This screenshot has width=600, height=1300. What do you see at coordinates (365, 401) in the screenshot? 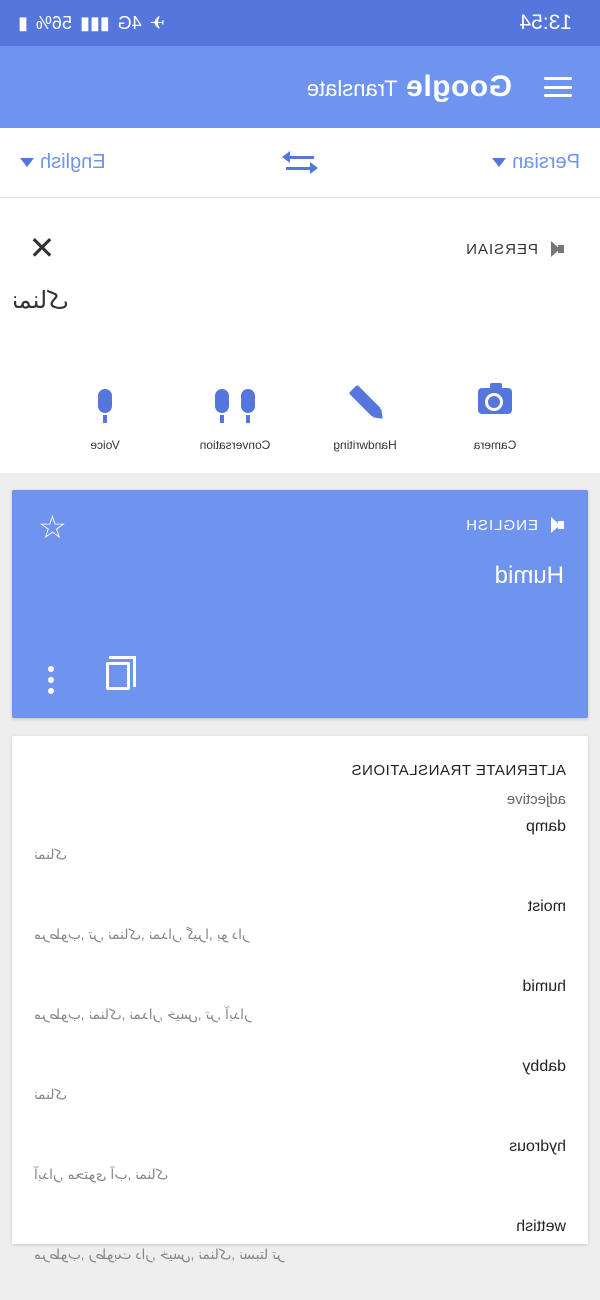
I see `pen-icon` at bounding box center [365, 401].